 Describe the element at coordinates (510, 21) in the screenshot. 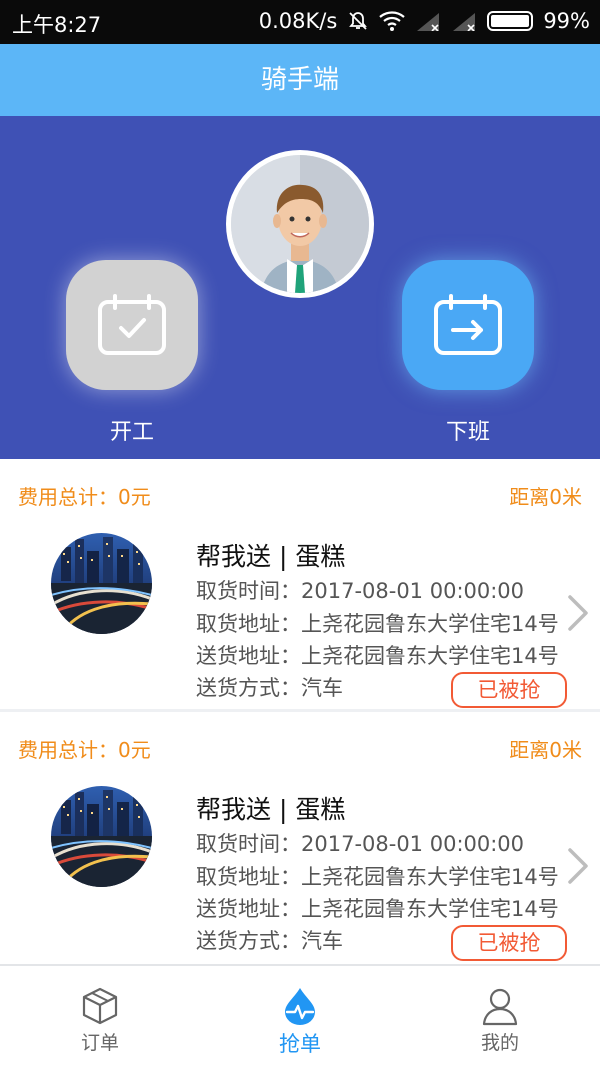

I see `battery-icon` at that location.